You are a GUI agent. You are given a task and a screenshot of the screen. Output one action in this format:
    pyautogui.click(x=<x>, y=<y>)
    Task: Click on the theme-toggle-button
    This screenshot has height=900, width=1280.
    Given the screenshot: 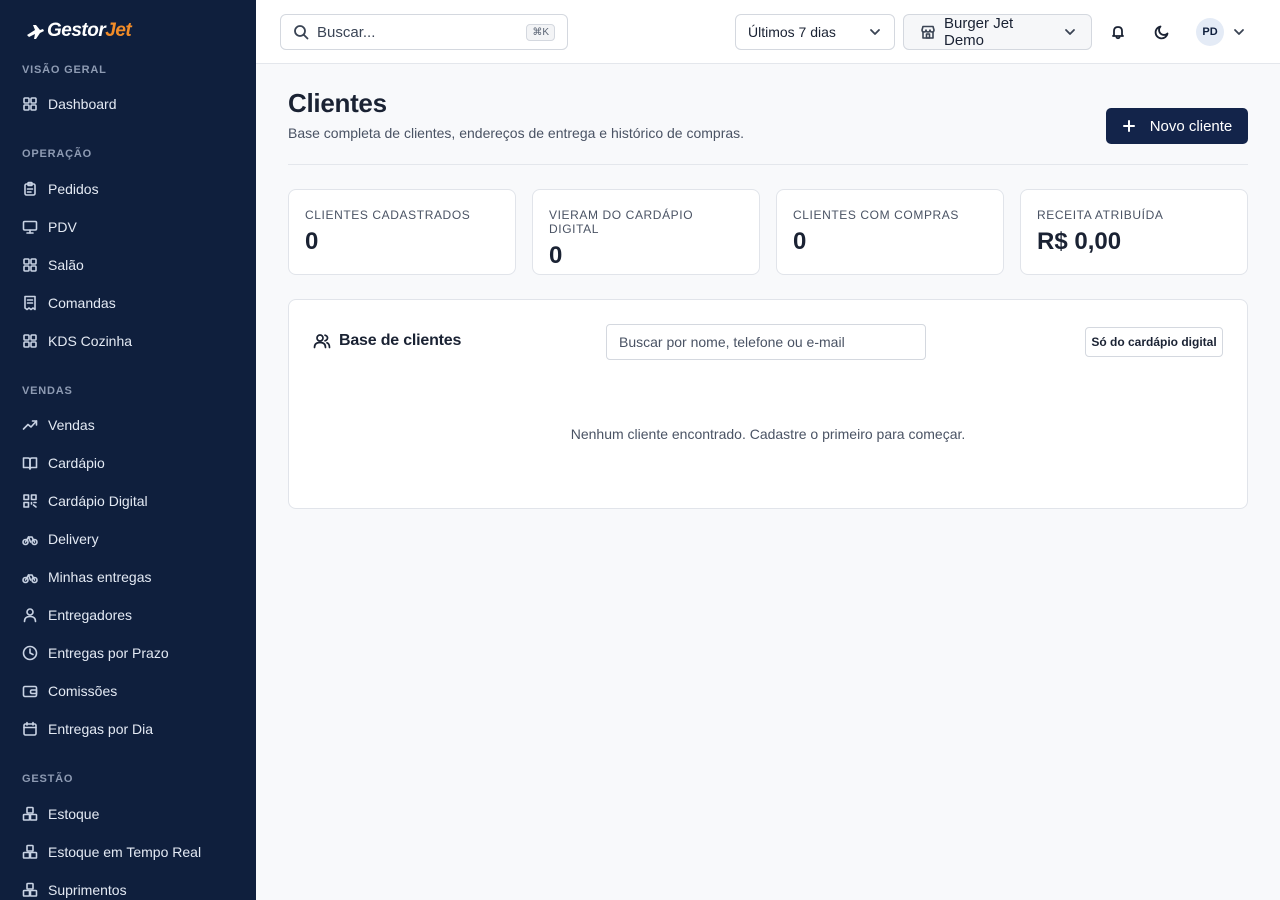 What is the action you would take?
    pyautogui.click(x=1162, y=32)
    